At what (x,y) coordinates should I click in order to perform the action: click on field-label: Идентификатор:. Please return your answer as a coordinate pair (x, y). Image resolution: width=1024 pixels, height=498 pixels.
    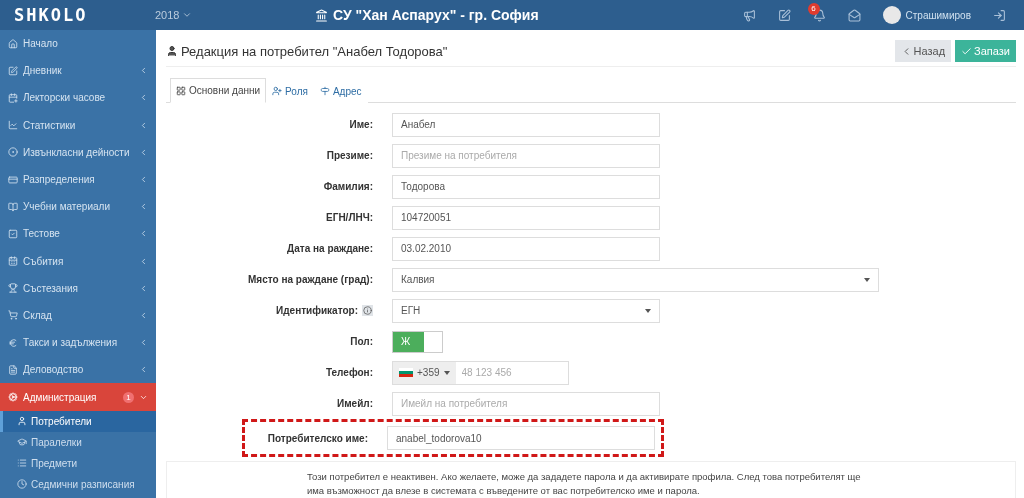
    Looking at the image, I should click on (317, 310).